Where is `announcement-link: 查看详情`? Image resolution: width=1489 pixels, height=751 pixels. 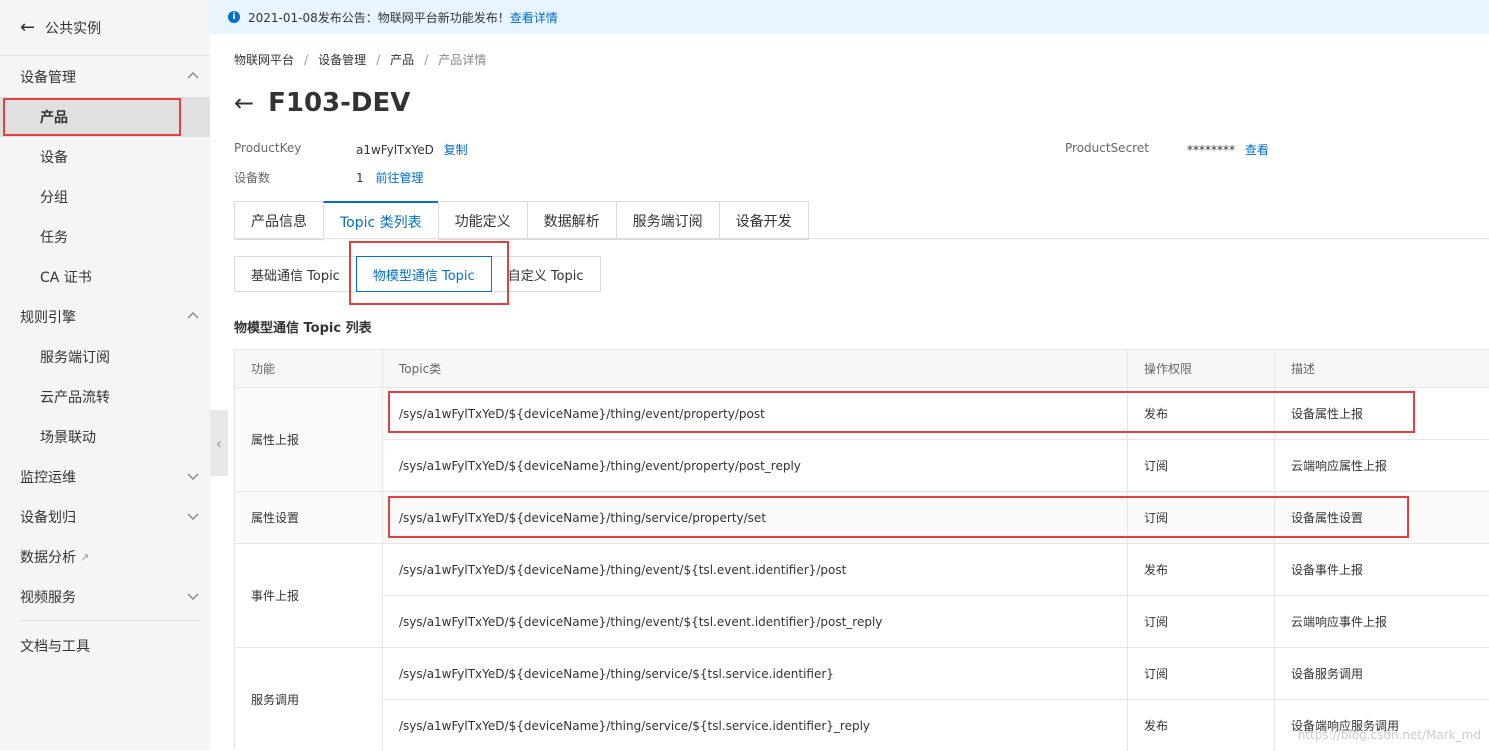
announcement-link: 查看详情 is located at coordinates (534, 17).